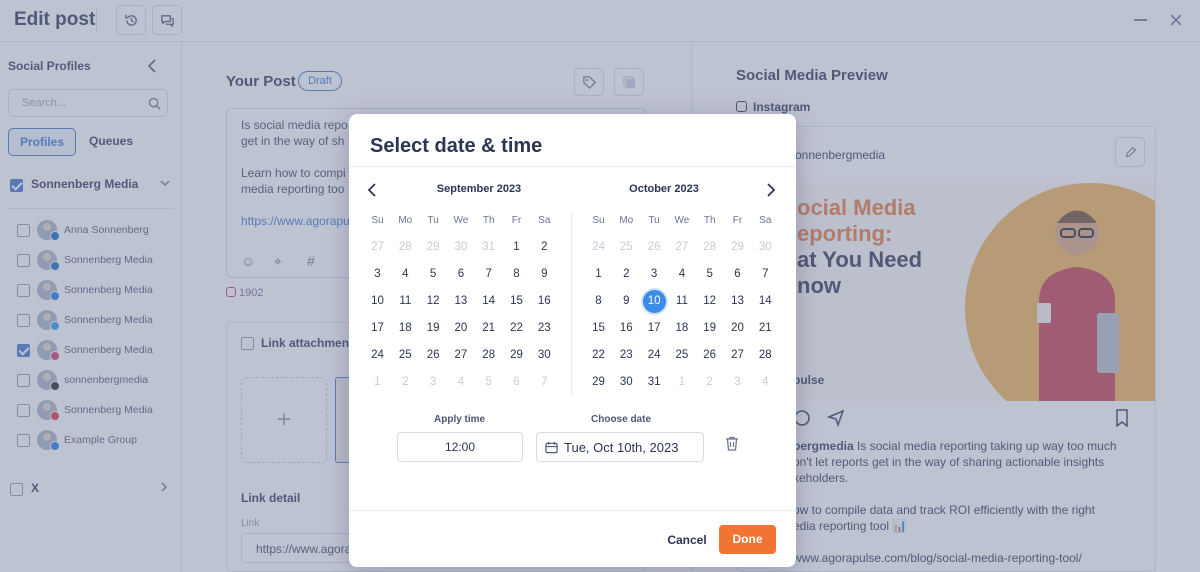  I want to click on calendar-day: 10, so click(377, 303).